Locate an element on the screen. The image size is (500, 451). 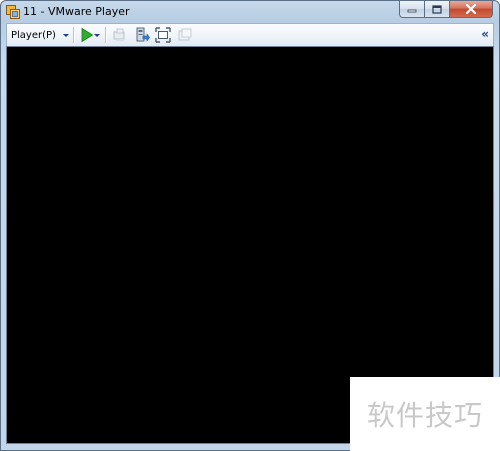
close-button is located at coordinates (471, 9).